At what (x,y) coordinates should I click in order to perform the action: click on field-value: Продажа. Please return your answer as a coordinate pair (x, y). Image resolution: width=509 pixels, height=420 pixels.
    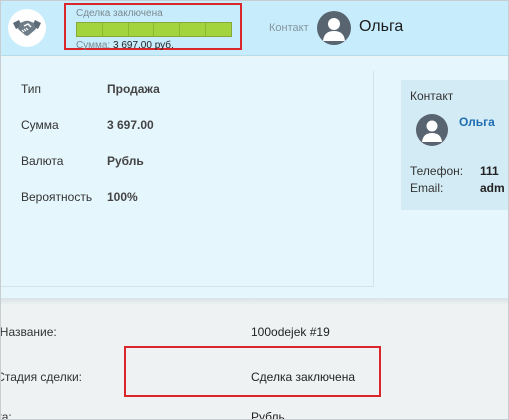
    Looking at the image, I should click on (133, 89).